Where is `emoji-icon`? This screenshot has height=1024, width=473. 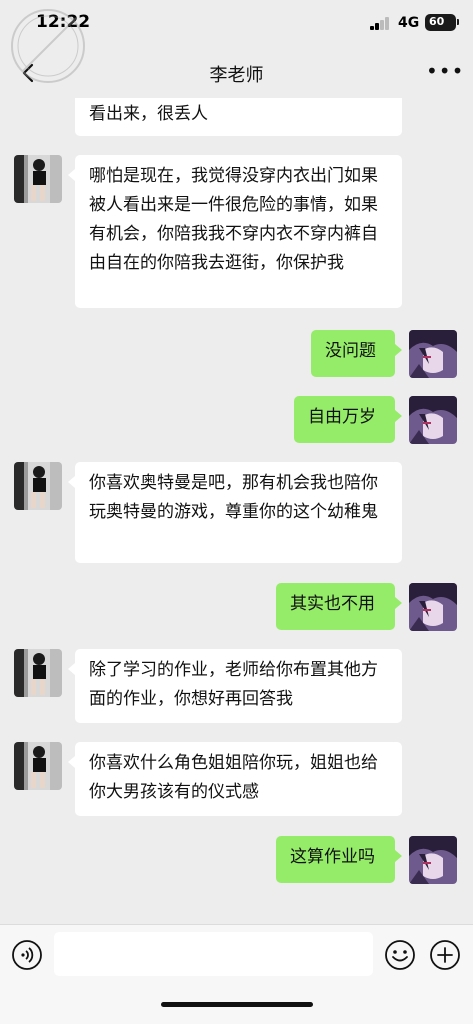 emoji-icon is located at coordinates (400, 955).